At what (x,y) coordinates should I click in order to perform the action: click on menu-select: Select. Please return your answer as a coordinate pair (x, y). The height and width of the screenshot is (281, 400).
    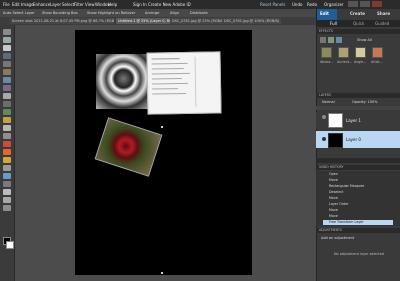
    Looking at the image, I should click on (68, 4).